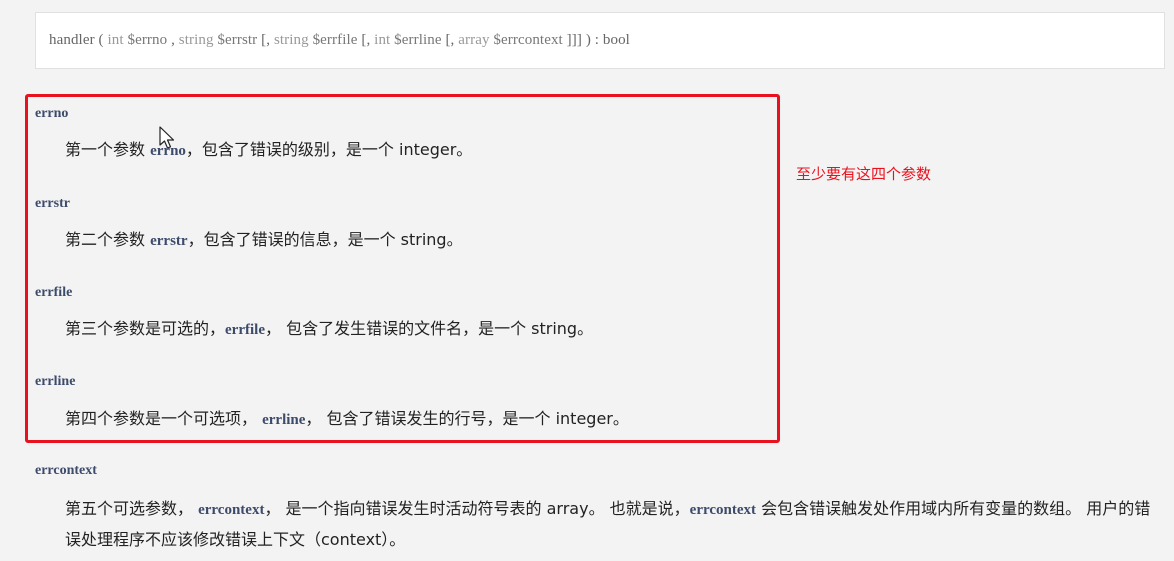  What do you see at coordinates (416, 40) in the screenshot?
I see `sig-p4-name: $errline` at bounding box center [416, 40].